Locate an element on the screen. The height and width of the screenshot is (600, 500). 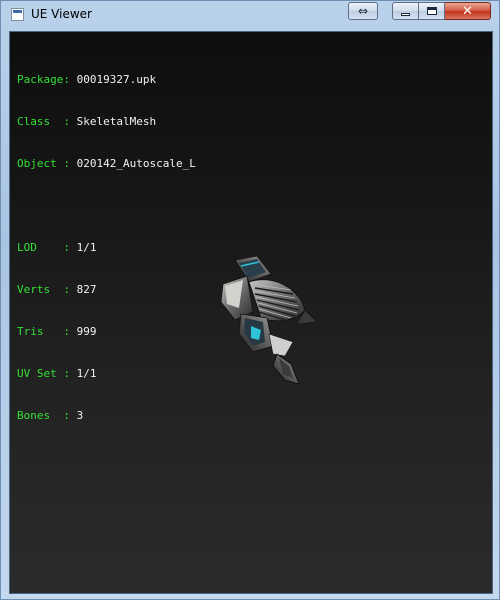
info-value: 00019327.upk is located at coordinates (116, 79).